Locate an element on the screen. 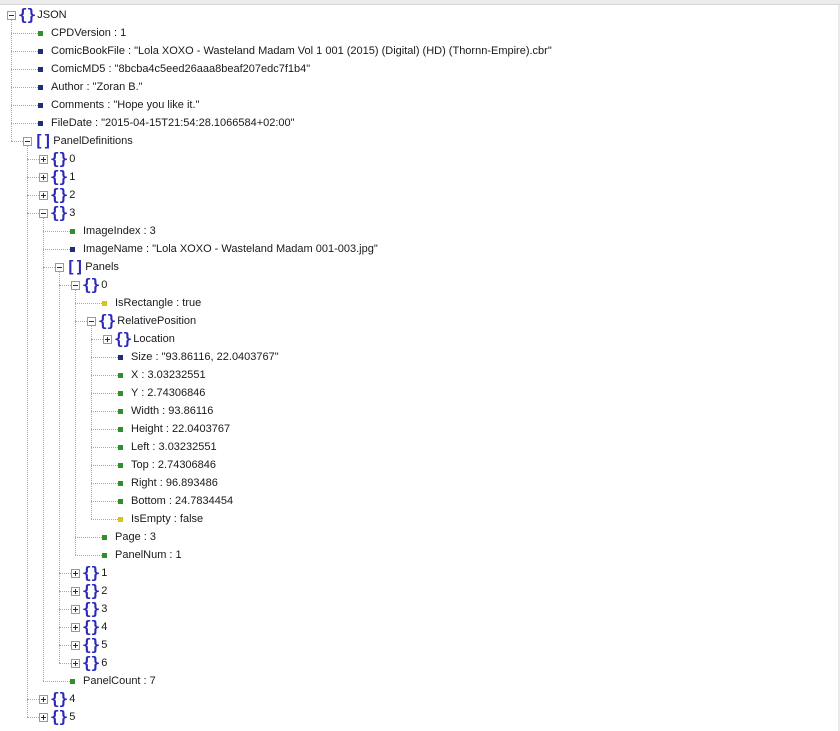 Image resolution: width=840 pixels, height=731 pixels. tree-leaf-string: Size : "93.86116, 22.0403767" is located at coordinates (198, 357).